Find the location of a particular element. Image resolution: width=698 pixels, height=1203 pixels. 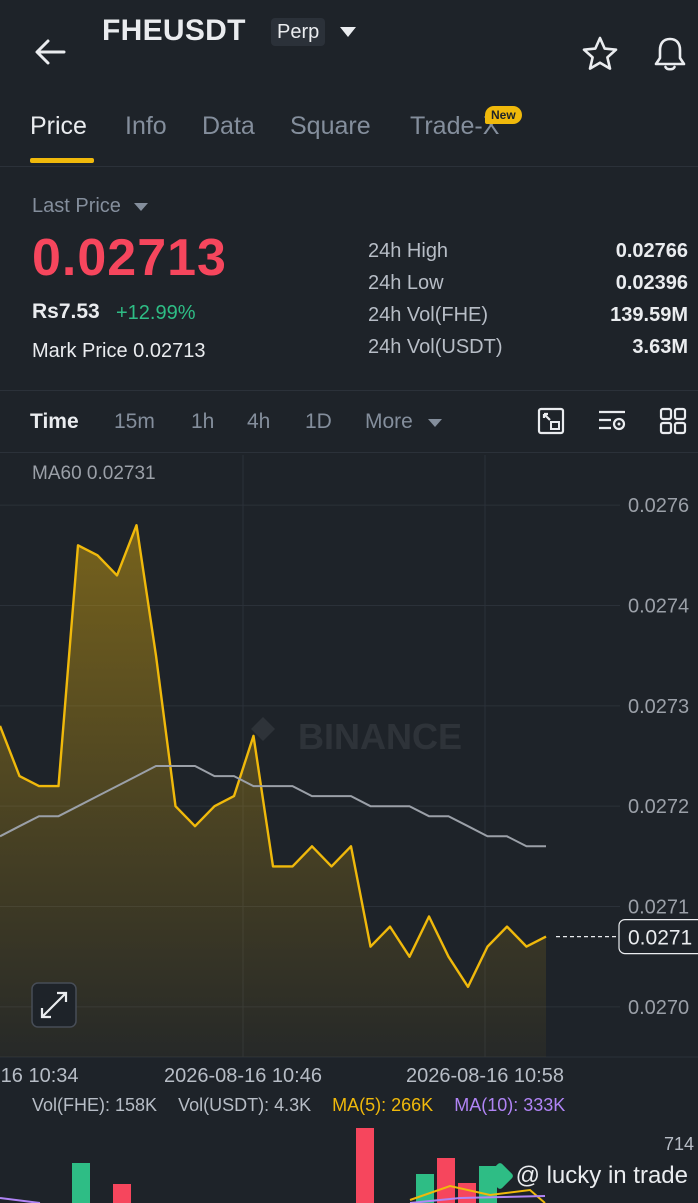

price-type-selector: Last Price is located at coordinates (76, 206).